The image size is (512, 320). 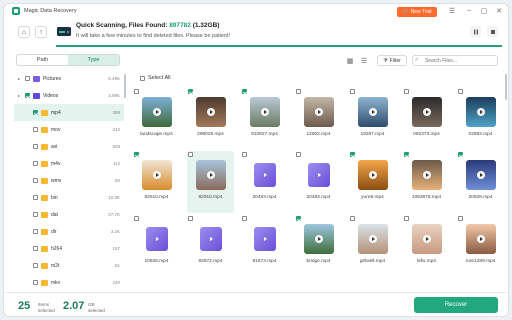 What do you see at coordinates (69, 180) in the screenshot?
I see `tree-item: wmv 60` at bounding box center [69, 180].